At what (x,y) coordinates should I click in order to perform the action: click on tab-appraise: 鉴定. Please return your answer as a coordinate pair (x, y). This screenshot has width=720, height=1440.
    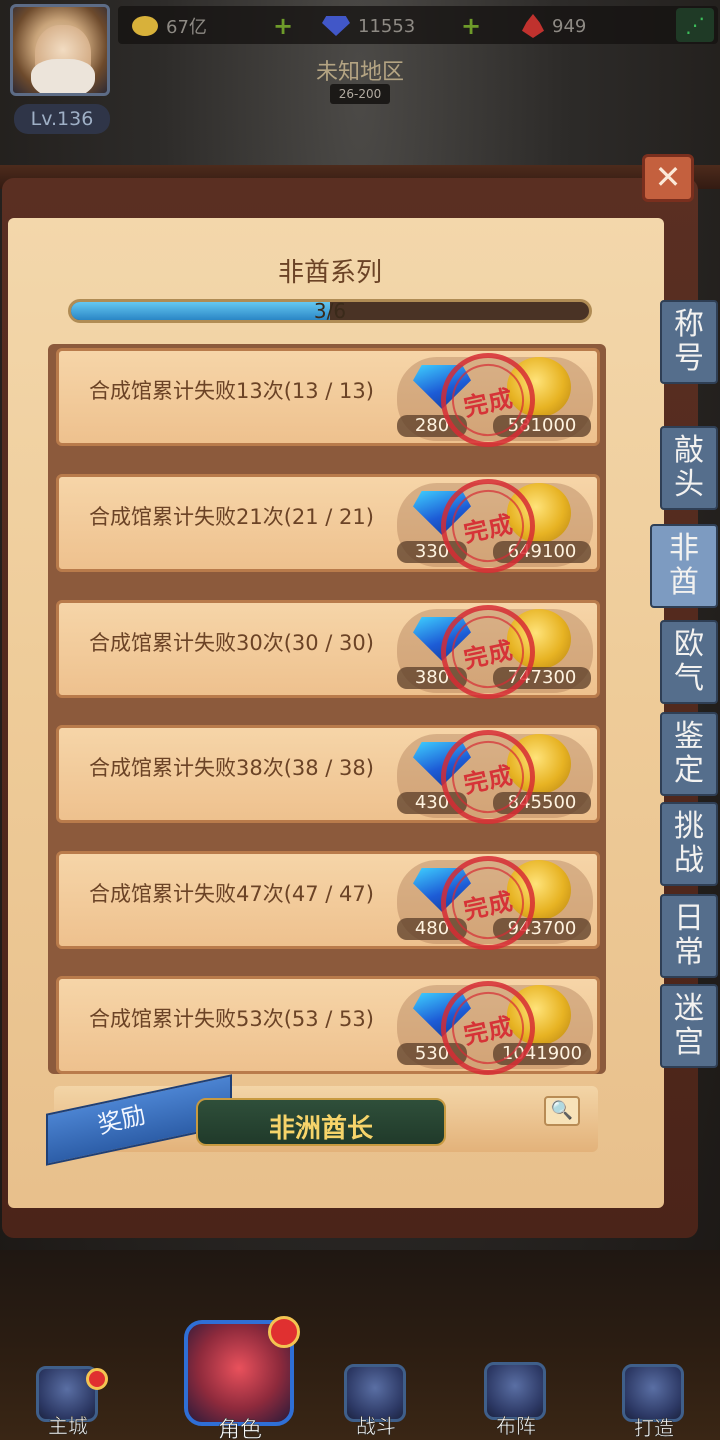
    Looking at the image, I should click on (689, 754).